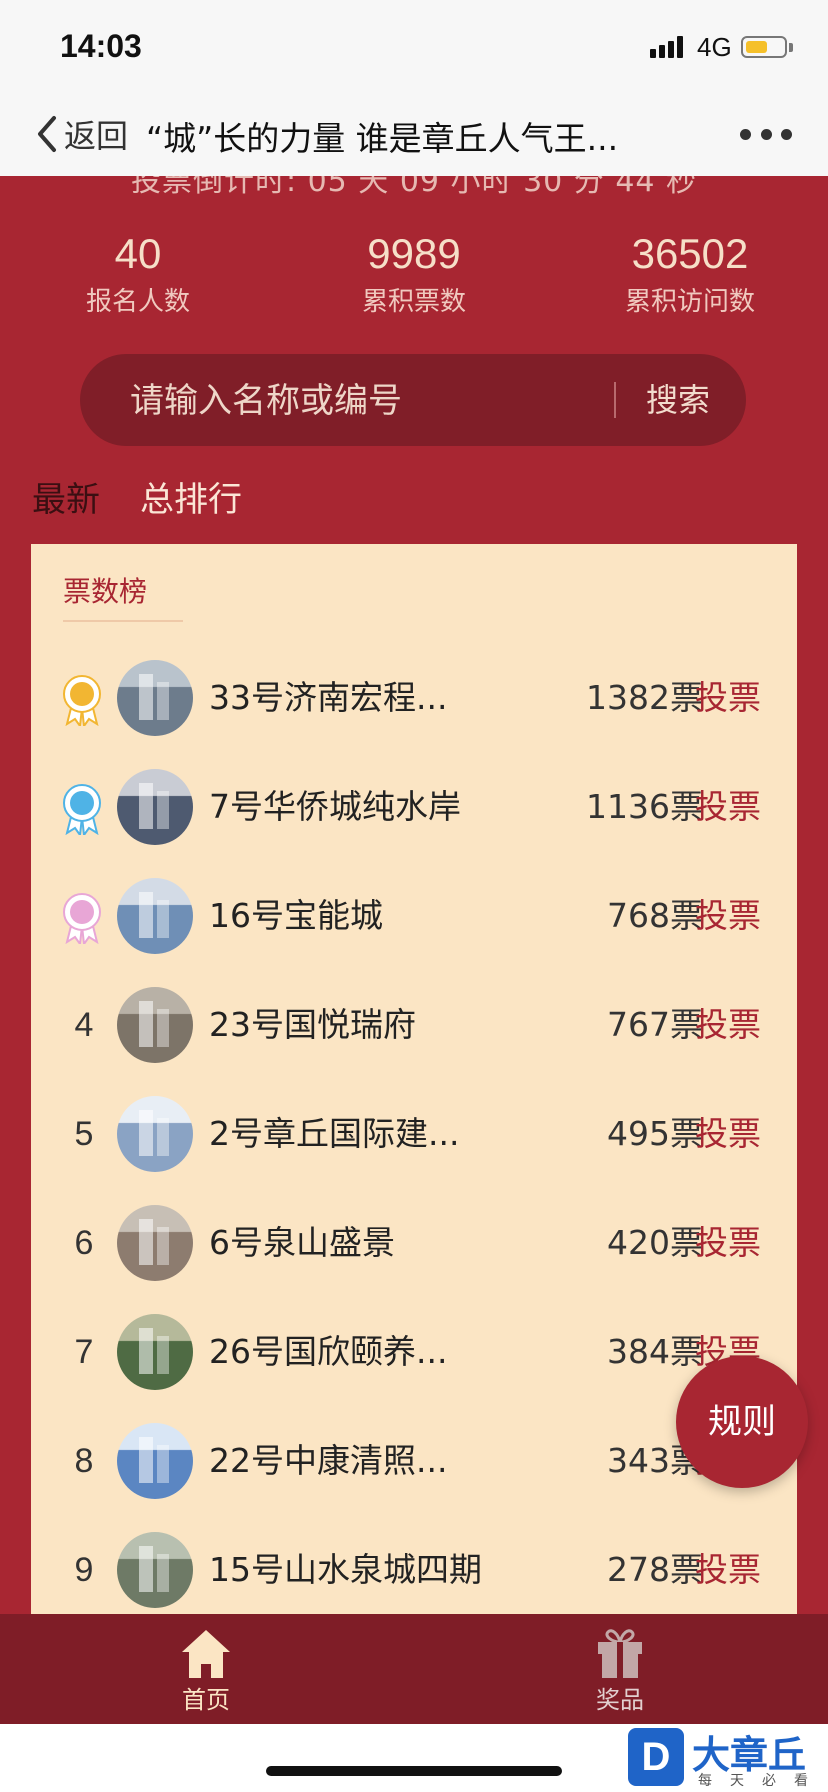  What do you see at coordinates (84, 1134) in the screenshot?
I see `rank-number: 5` at bounding box center [84, 1134].